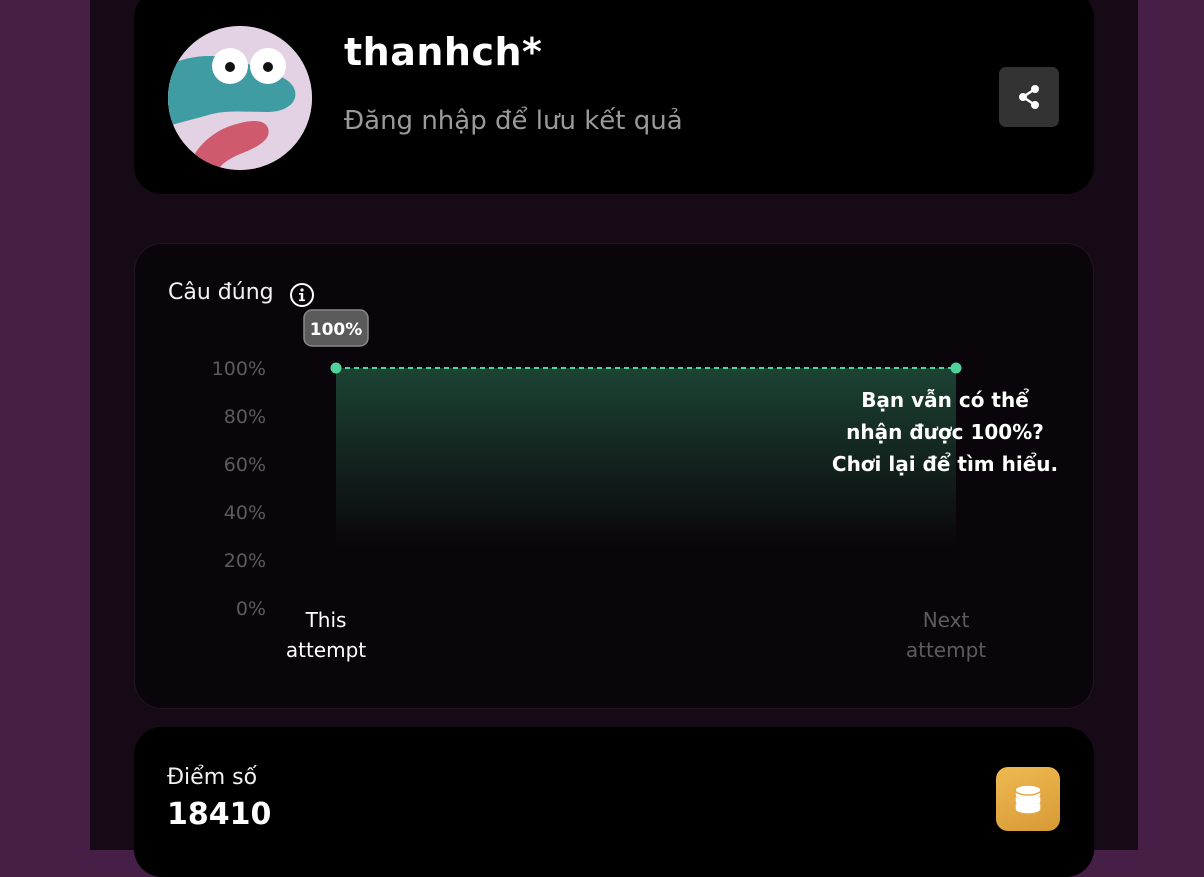 This screenshot has height=877, width=1204. I want to click on y-tick-label: 100%, so click(239, 369).